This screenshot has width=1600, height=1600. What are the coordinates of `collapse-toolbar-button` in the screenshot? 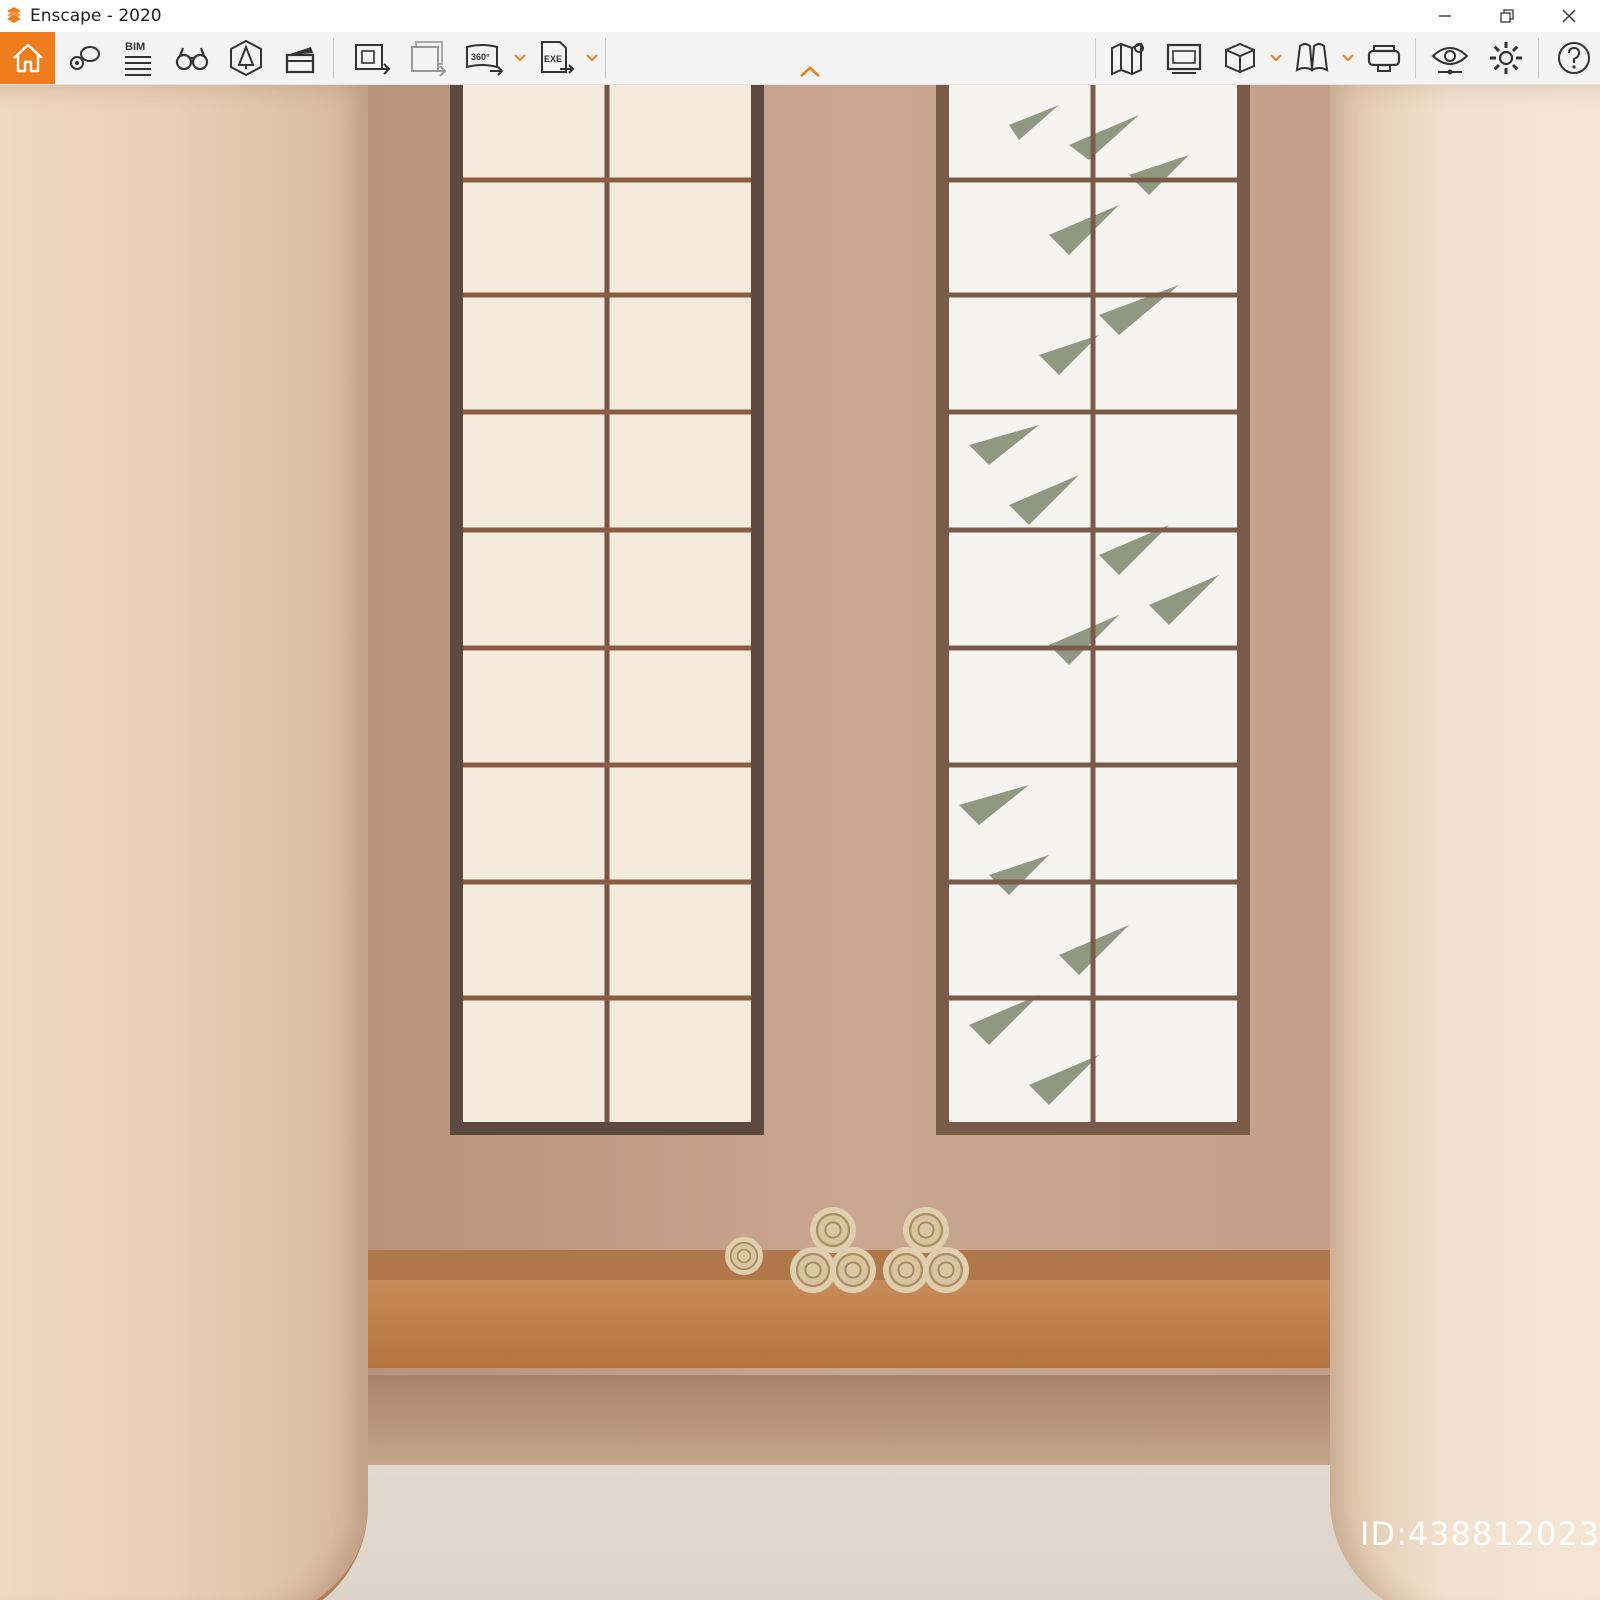 It's located at (810, 72).